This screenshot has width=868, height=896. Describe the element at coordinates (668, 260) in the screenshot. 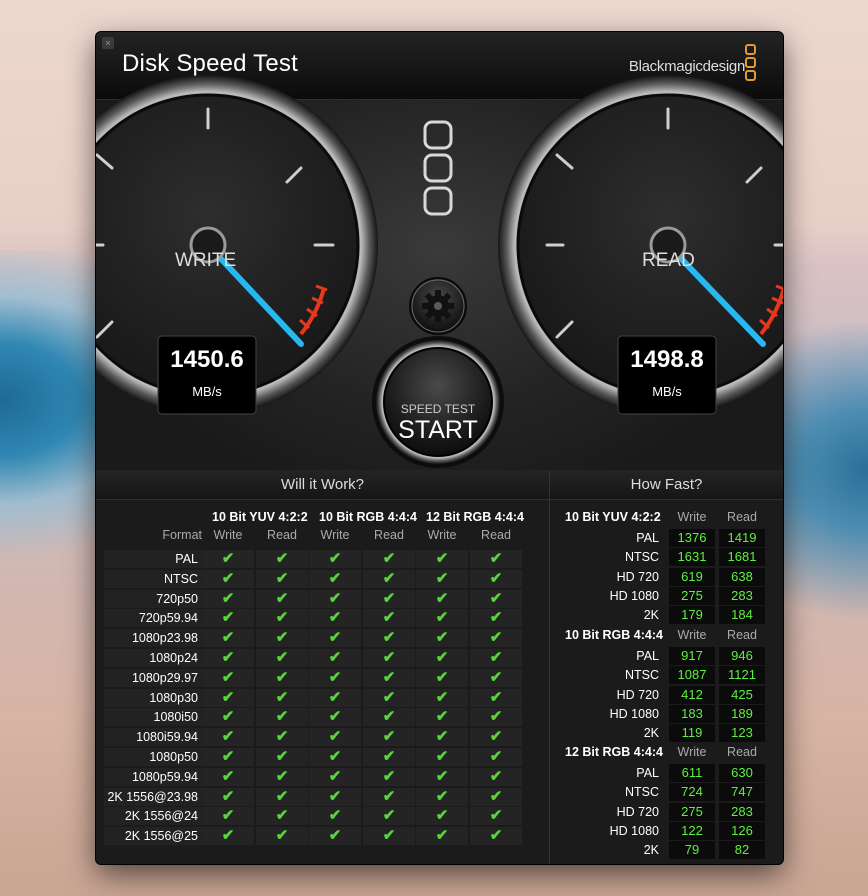

I see `read-gauge-label: READ` at that location.